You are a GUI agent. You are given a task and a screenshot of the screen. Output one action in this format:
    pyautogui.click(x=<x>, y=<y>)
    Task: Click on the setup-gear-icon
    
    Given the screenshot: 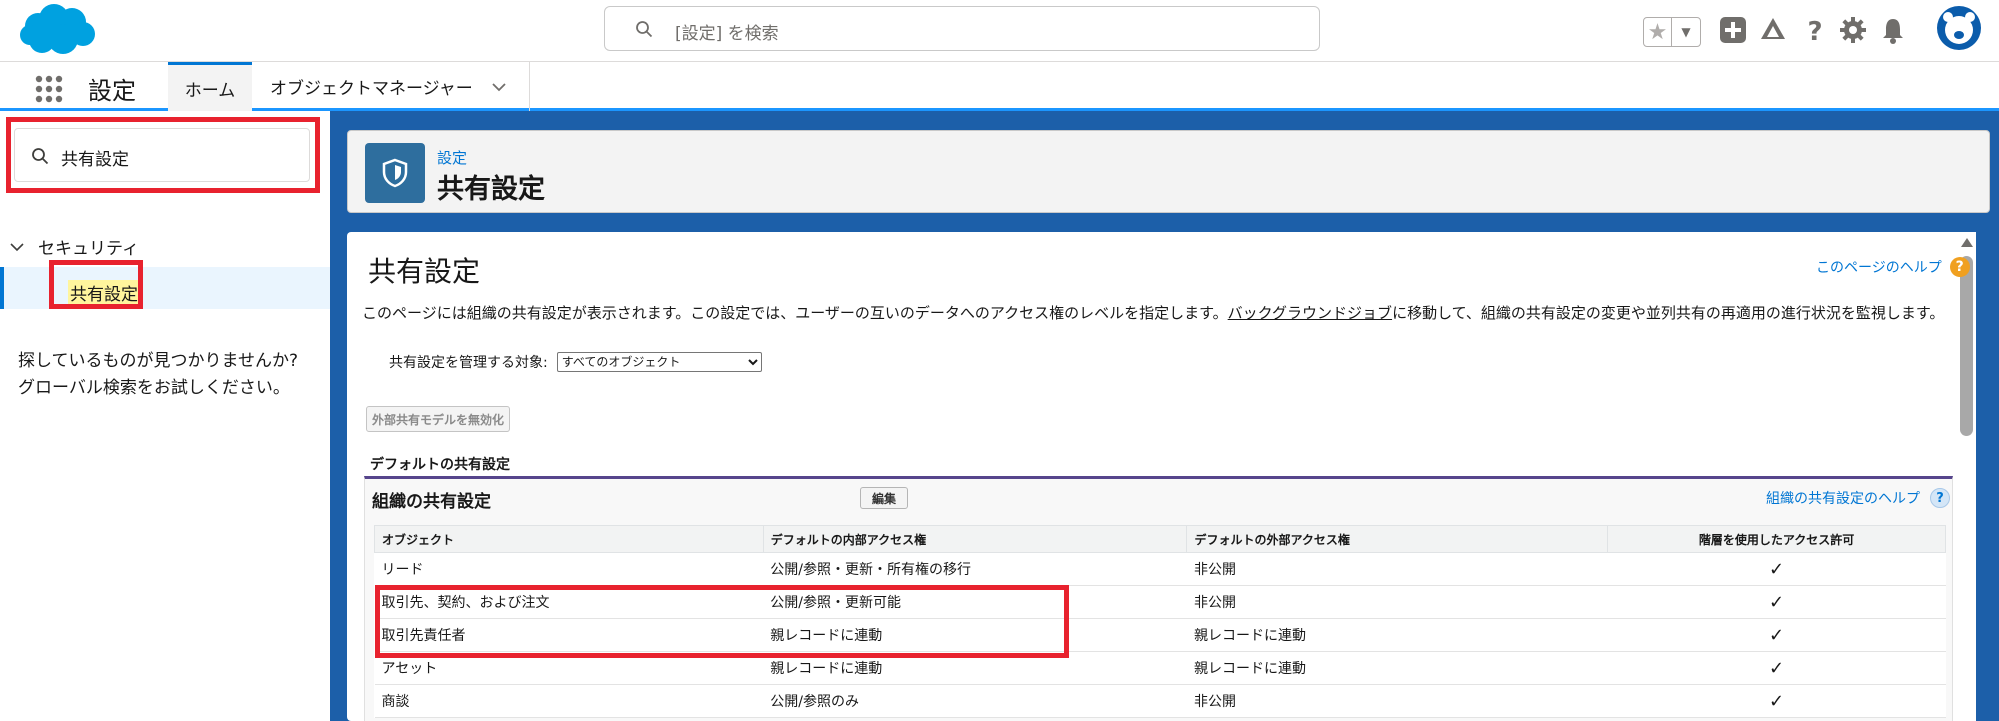 What is the action you would take?
    pyautogui.click(x=1853, y=30)
    